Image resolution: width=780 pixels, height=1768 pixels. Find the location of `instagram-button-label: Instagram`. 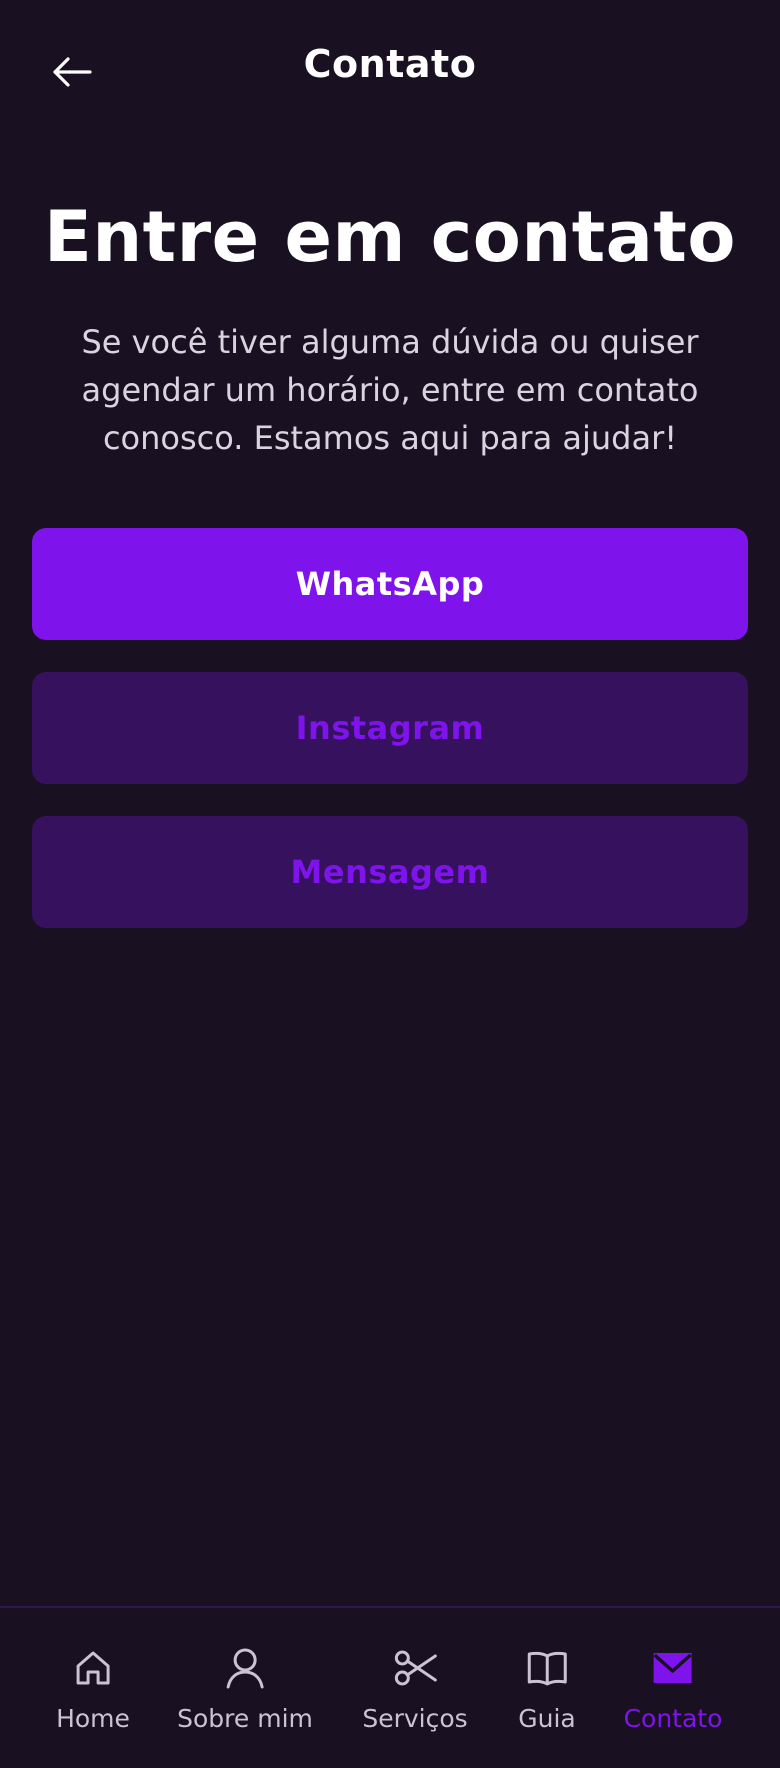

instagram-button-label: Instagram is located at coordinates (390, 728).